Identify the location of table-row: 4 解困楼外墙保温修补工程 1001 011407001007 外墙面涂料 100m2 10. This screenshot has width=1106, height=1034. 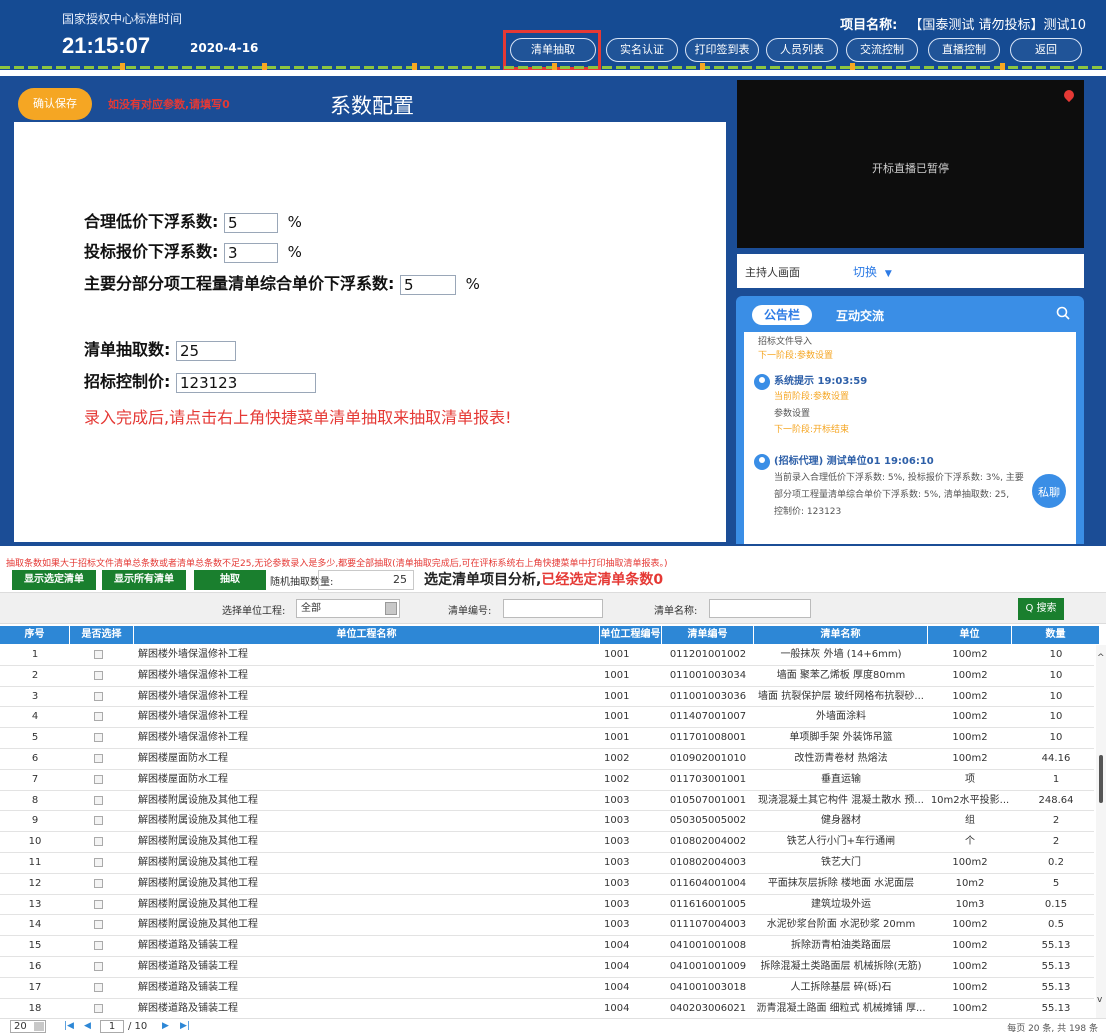
(547, 718).